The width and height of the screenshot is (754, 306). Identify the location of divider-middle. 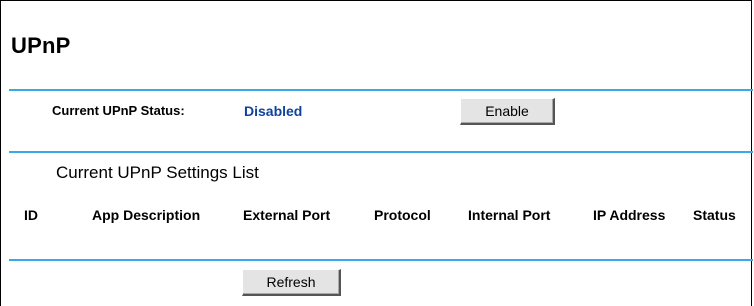
(381, 152).